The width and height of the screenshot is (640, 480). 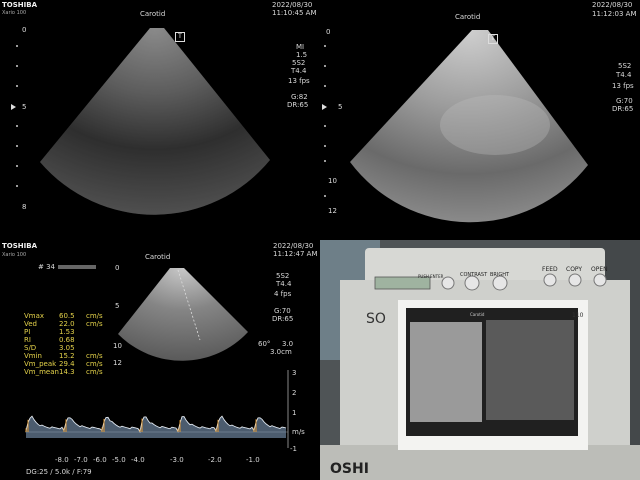 What do you see at coordinates (550, 269) in the screenshot?
I see `printer-button-label: FEED` at bounding box center [550, 269].